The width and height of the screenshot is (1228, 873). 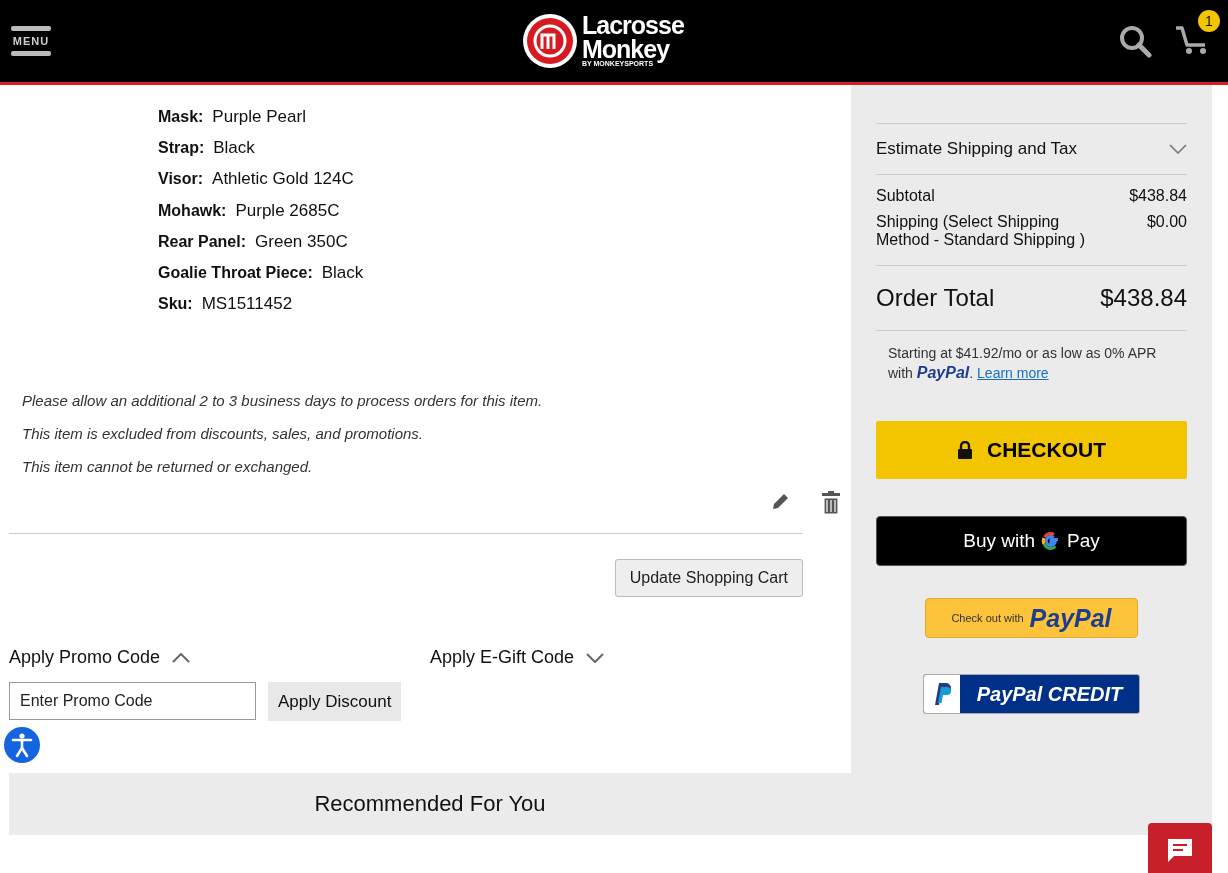 I want to click on menu-button: MENU, so click(x=31, y=41).